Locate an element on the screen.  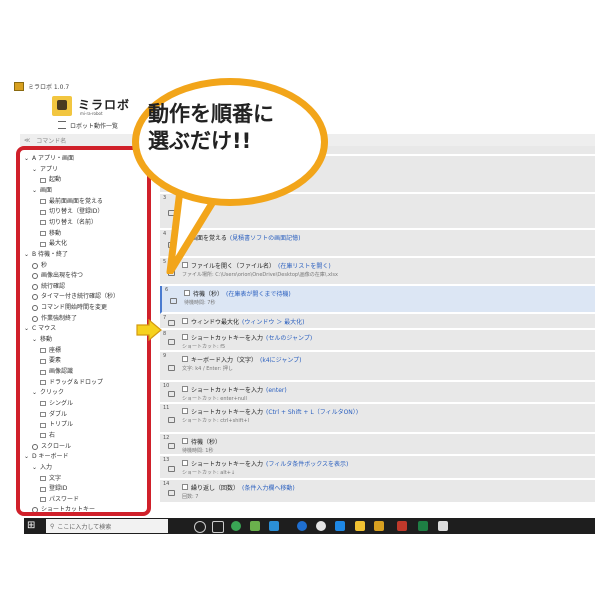
tree-item: 画像認識 is located at coordinates (56, 372).